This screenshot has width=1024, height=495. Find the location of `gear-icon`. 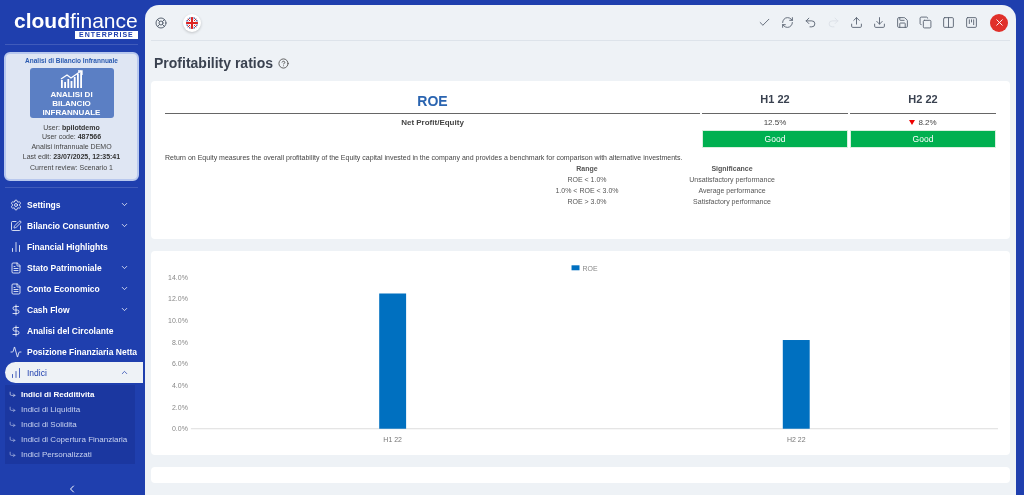

gear-icon is located at coordinates (16, 204).